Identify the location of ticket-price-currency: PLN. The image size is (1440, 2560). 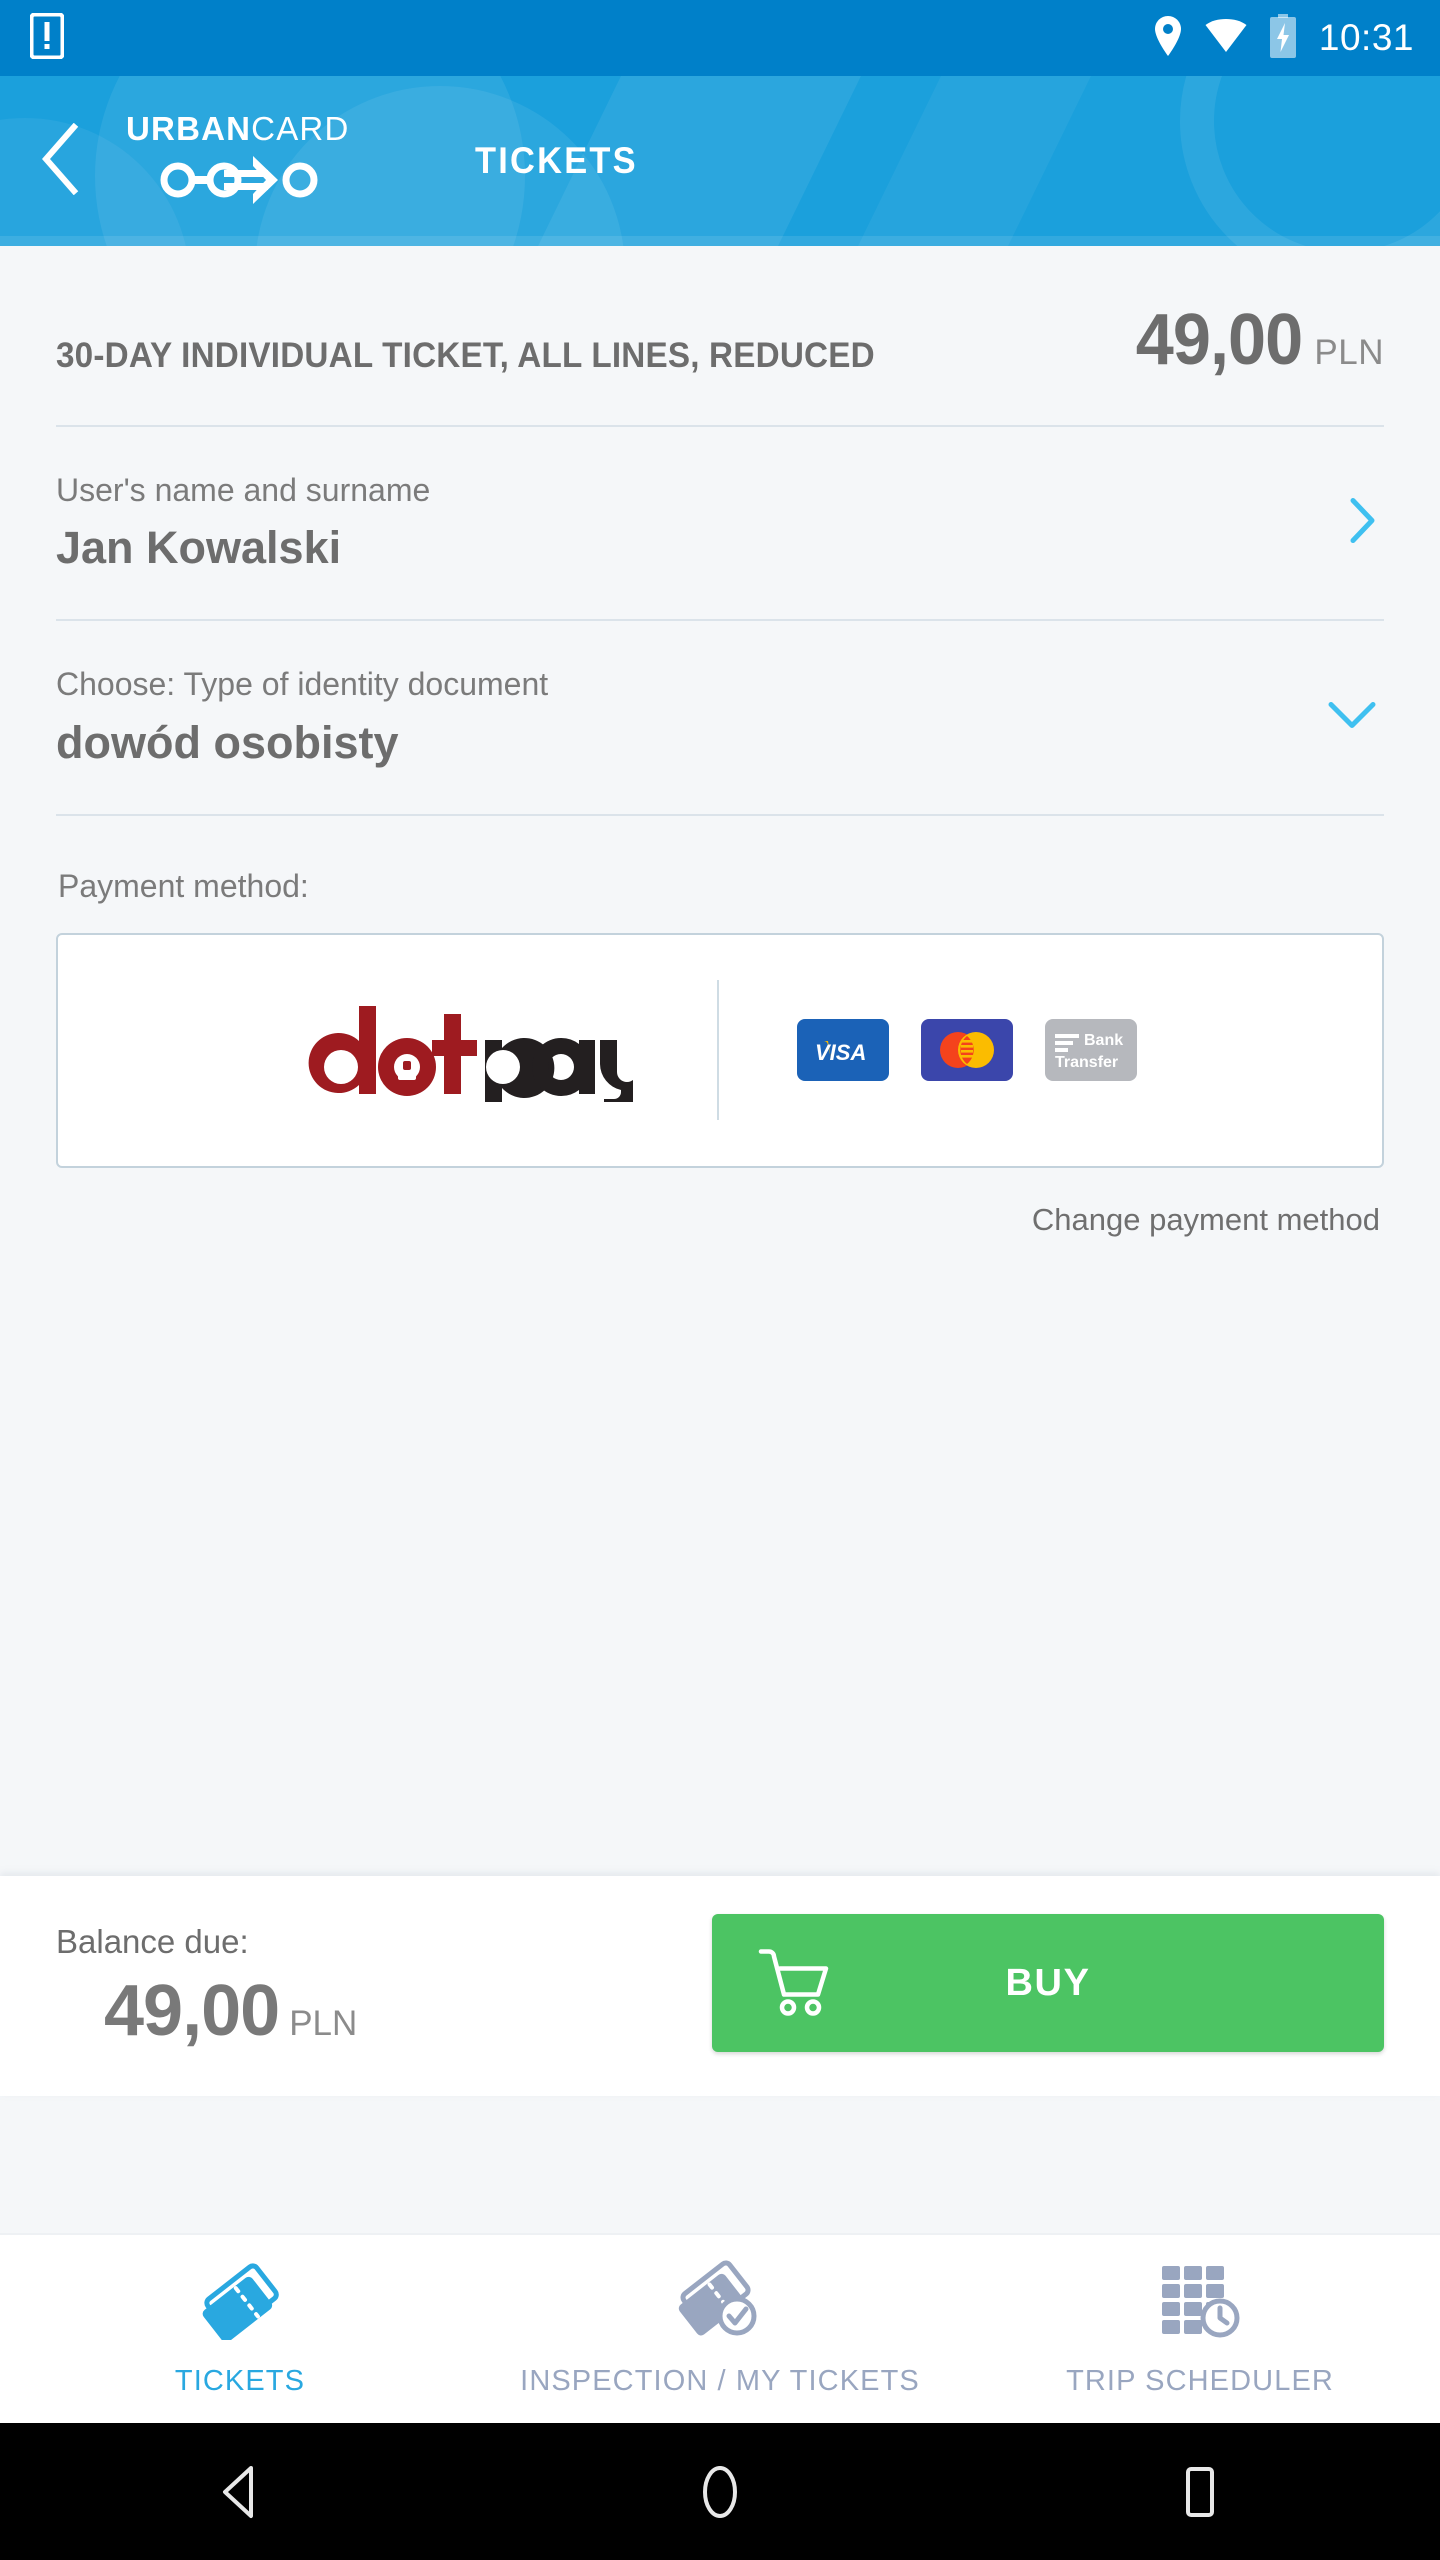
(1349, 352).